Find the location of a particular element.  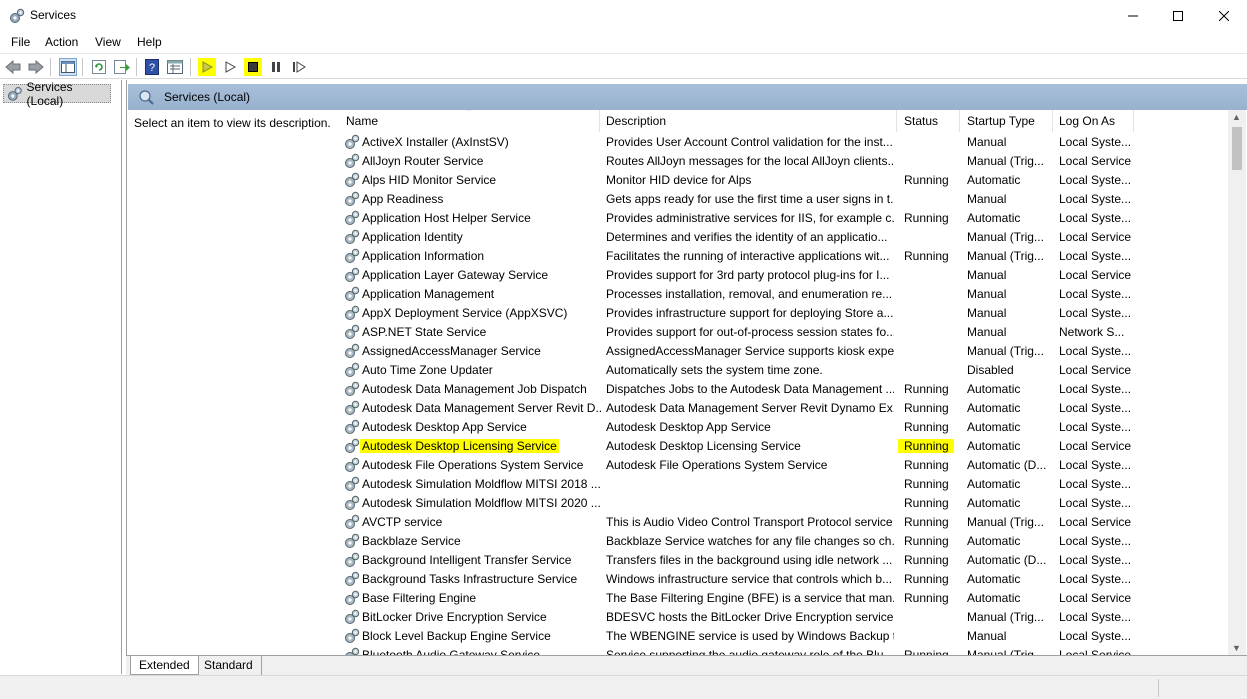

forward-button is located at coordinates (36, 67).